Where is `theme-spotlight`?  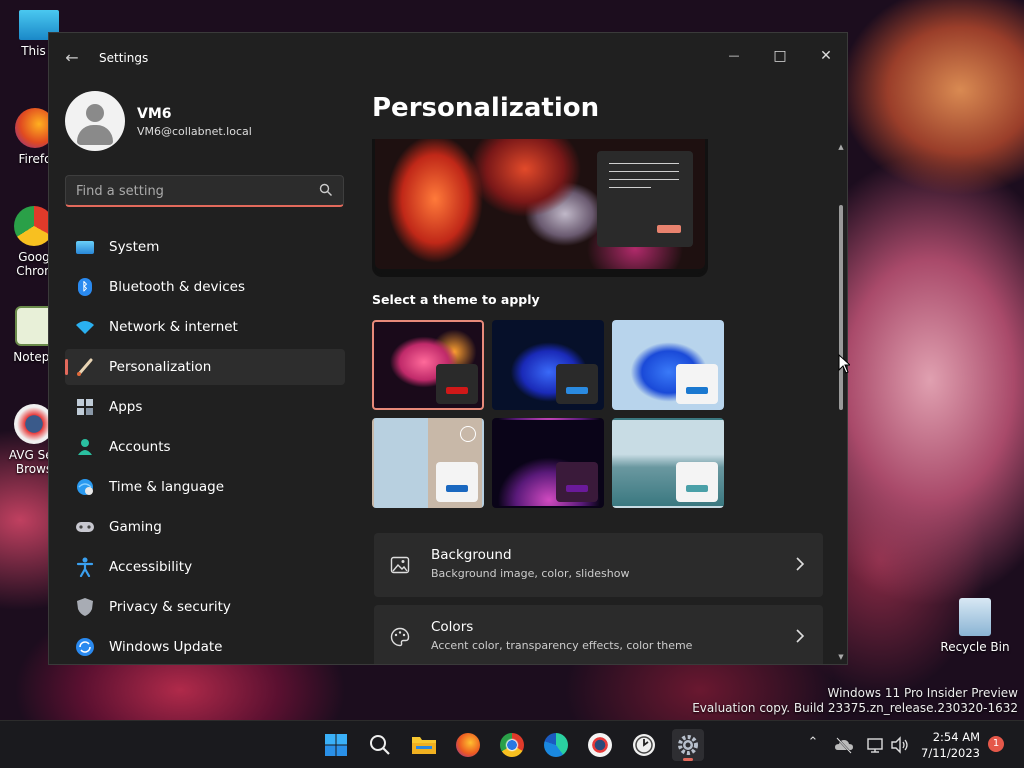 theme-spotlight is located at coordinates (428, 463).